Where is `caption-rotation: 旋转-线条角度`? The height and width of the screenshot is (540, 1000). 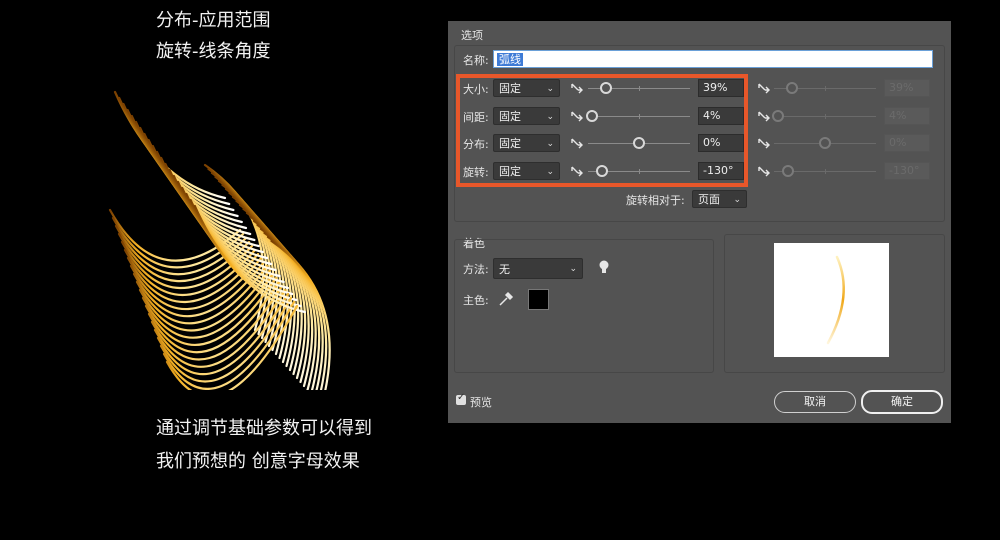
caption-rotation: 旋转-线条角度 is located at coordinates (213, 51).